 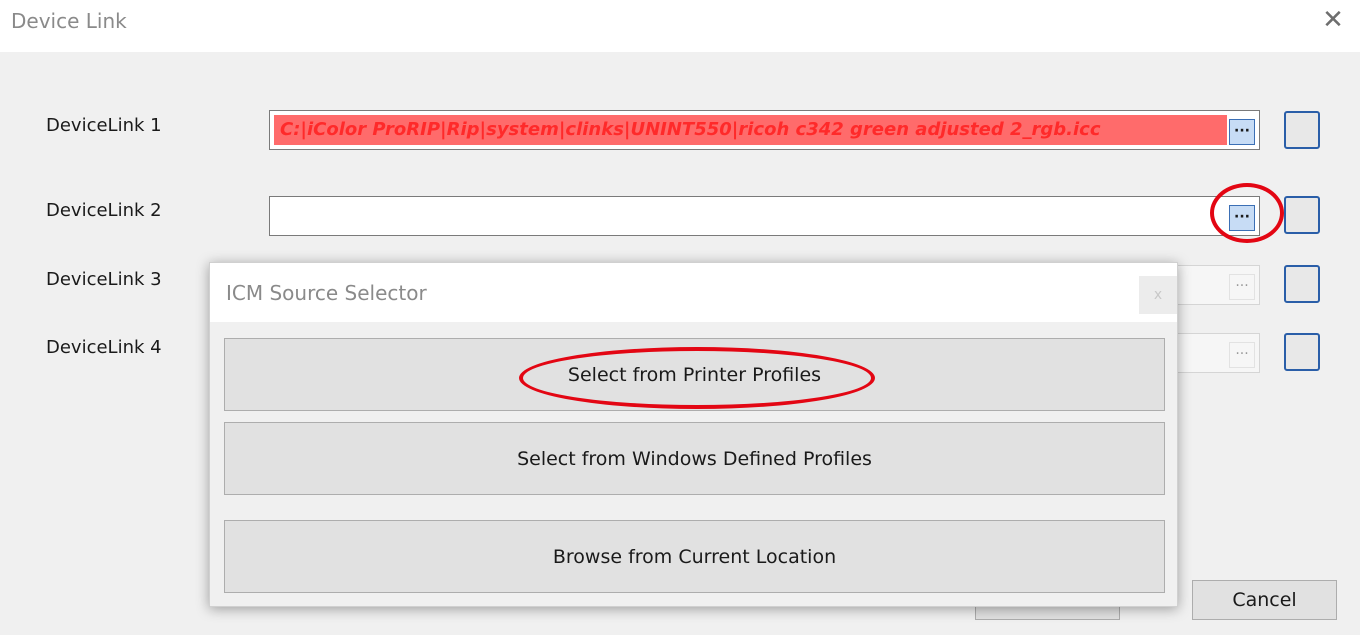 I want to click on browse-current-location-button: Browse from Current Location, so click(x=694, y=556).